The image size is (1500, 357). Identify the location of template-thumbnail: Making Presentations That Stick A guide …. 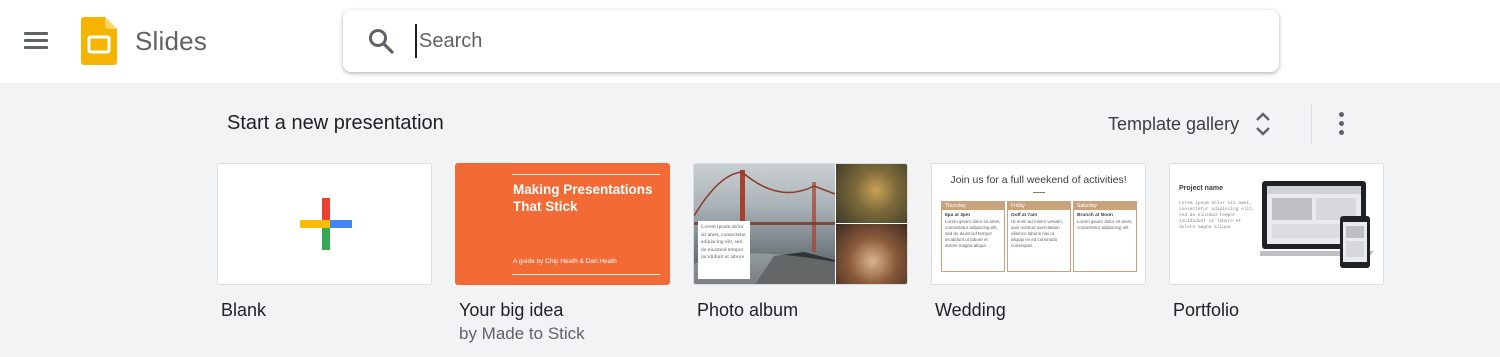
(562, 224).